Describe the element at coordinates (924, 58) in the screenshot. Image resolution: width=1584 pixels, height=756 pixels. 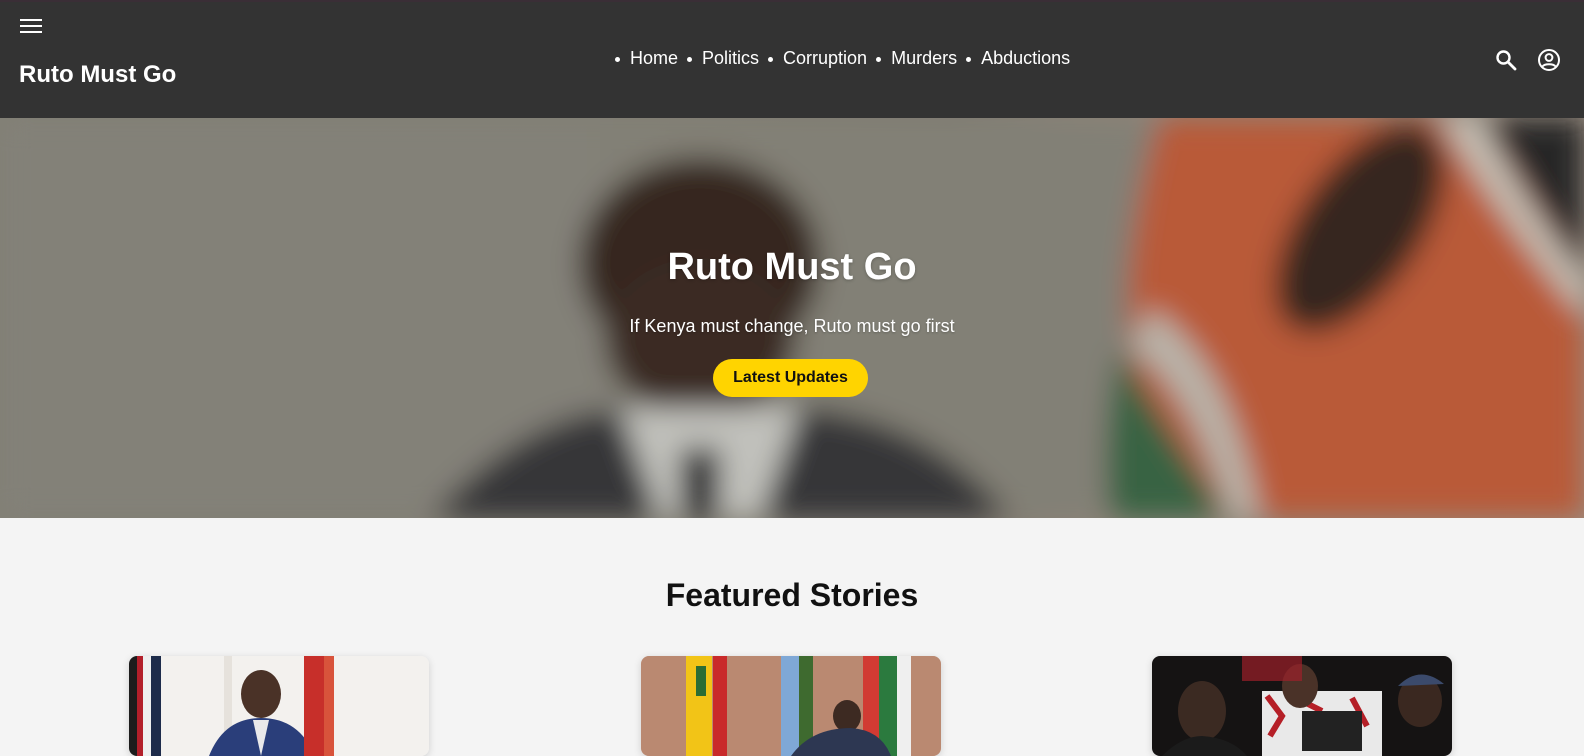
I see `nav-link-murders: Murders` at that location.